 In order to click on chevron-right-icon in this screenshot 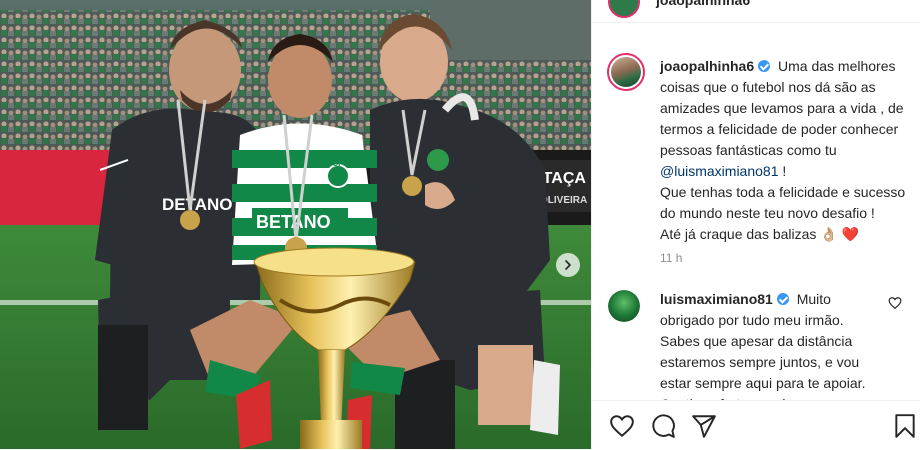, I will do `click(568, 265)`.